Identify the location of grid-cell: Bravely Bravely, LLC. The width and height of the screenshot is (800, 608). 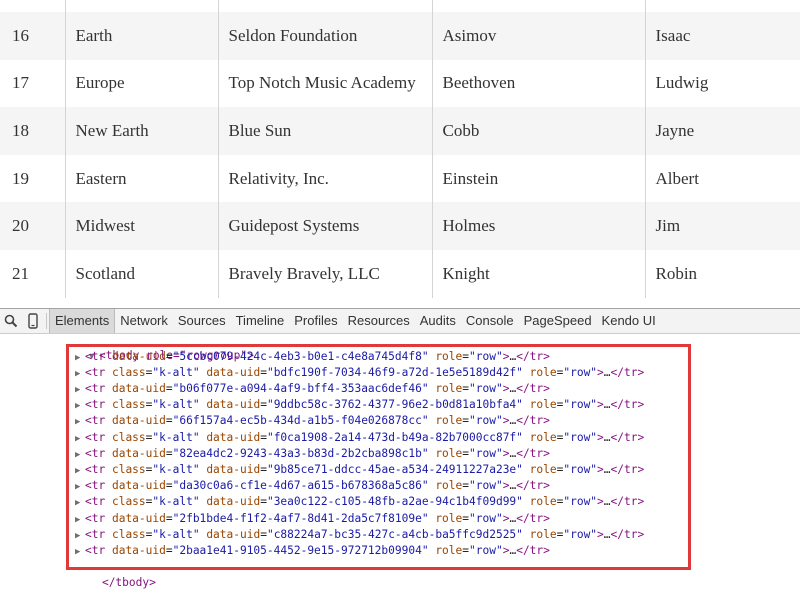
(324, 273).